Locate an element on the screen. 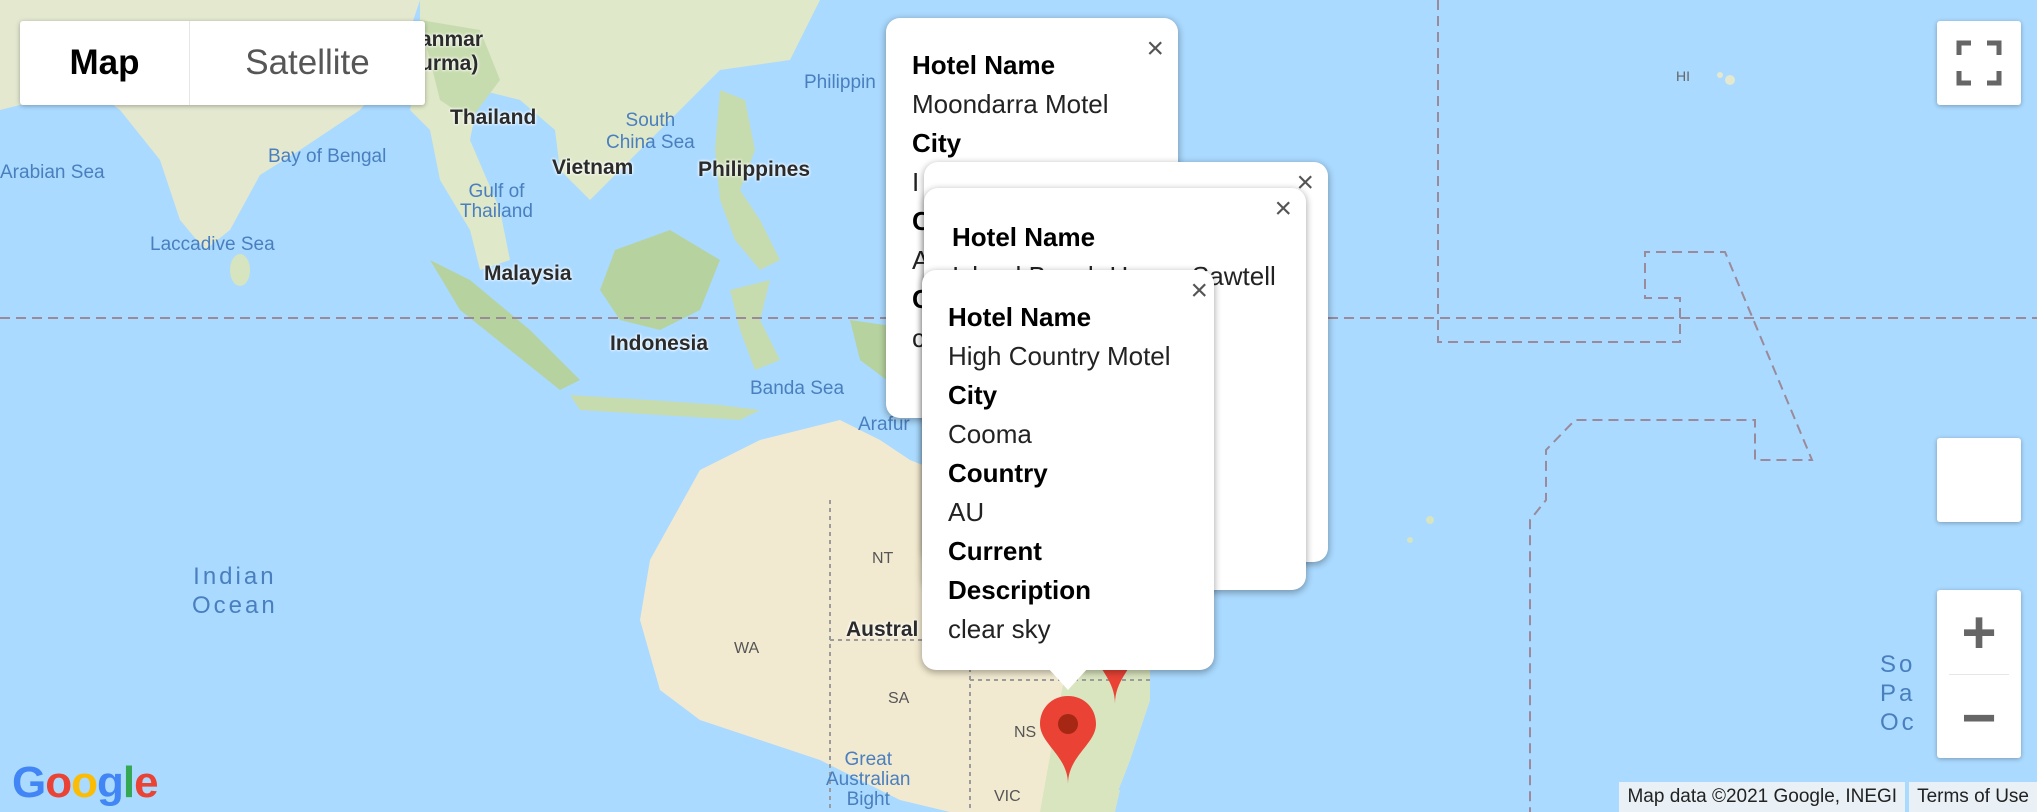  label-banda-sea: Banda Sea is located at coordinates (797, 388).